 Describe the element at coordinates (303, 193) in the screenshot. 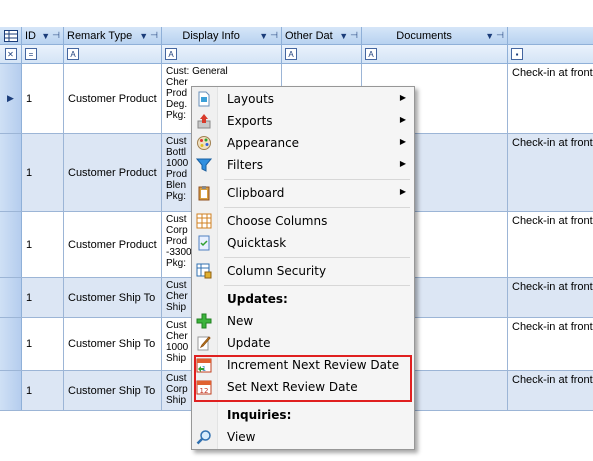

I see `menu-item-clipboard: Clipboard ▶` at that location.